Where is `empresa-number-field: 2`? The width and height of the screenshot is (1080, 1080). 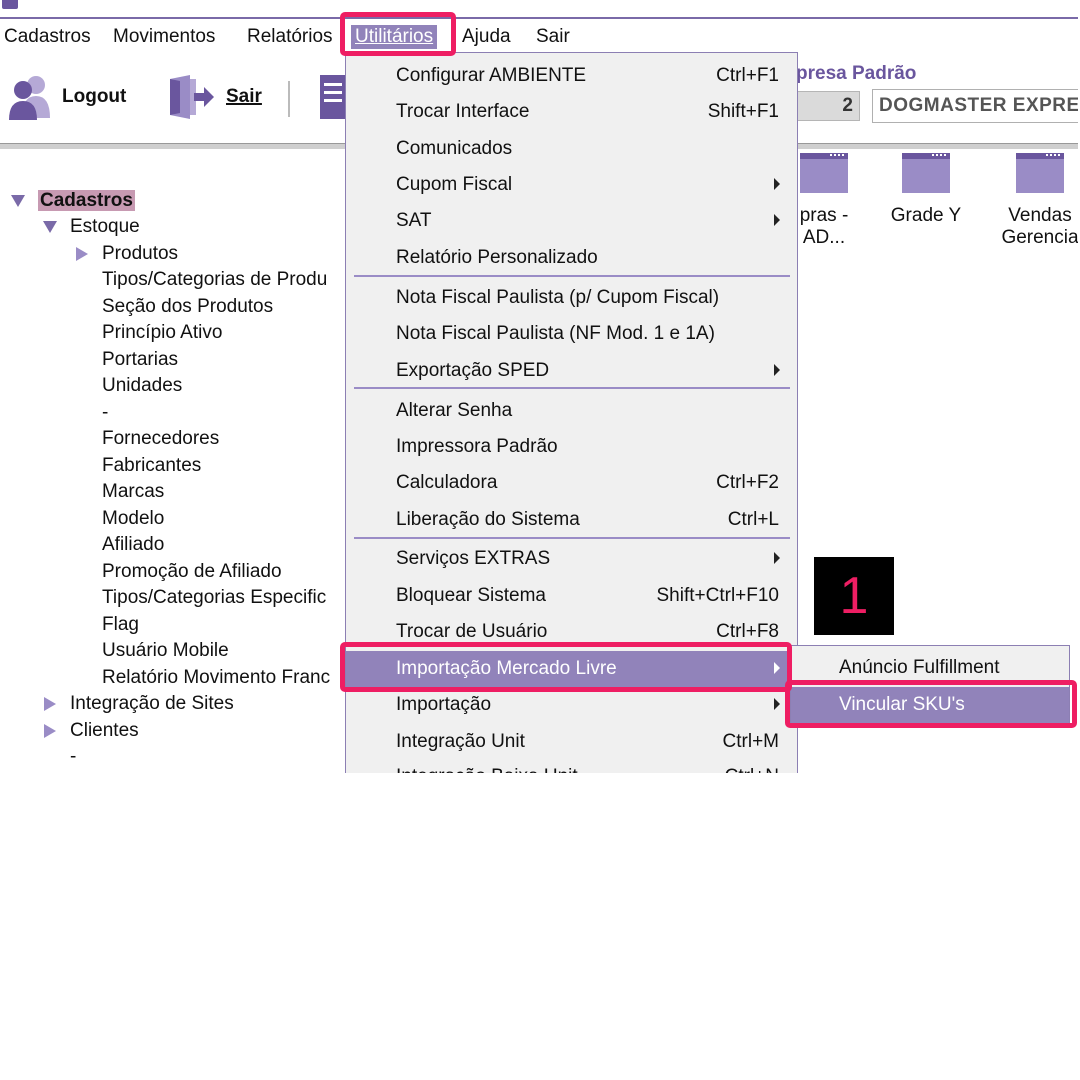
empresa-number-field: 2 is located at coordinates (828, 106).